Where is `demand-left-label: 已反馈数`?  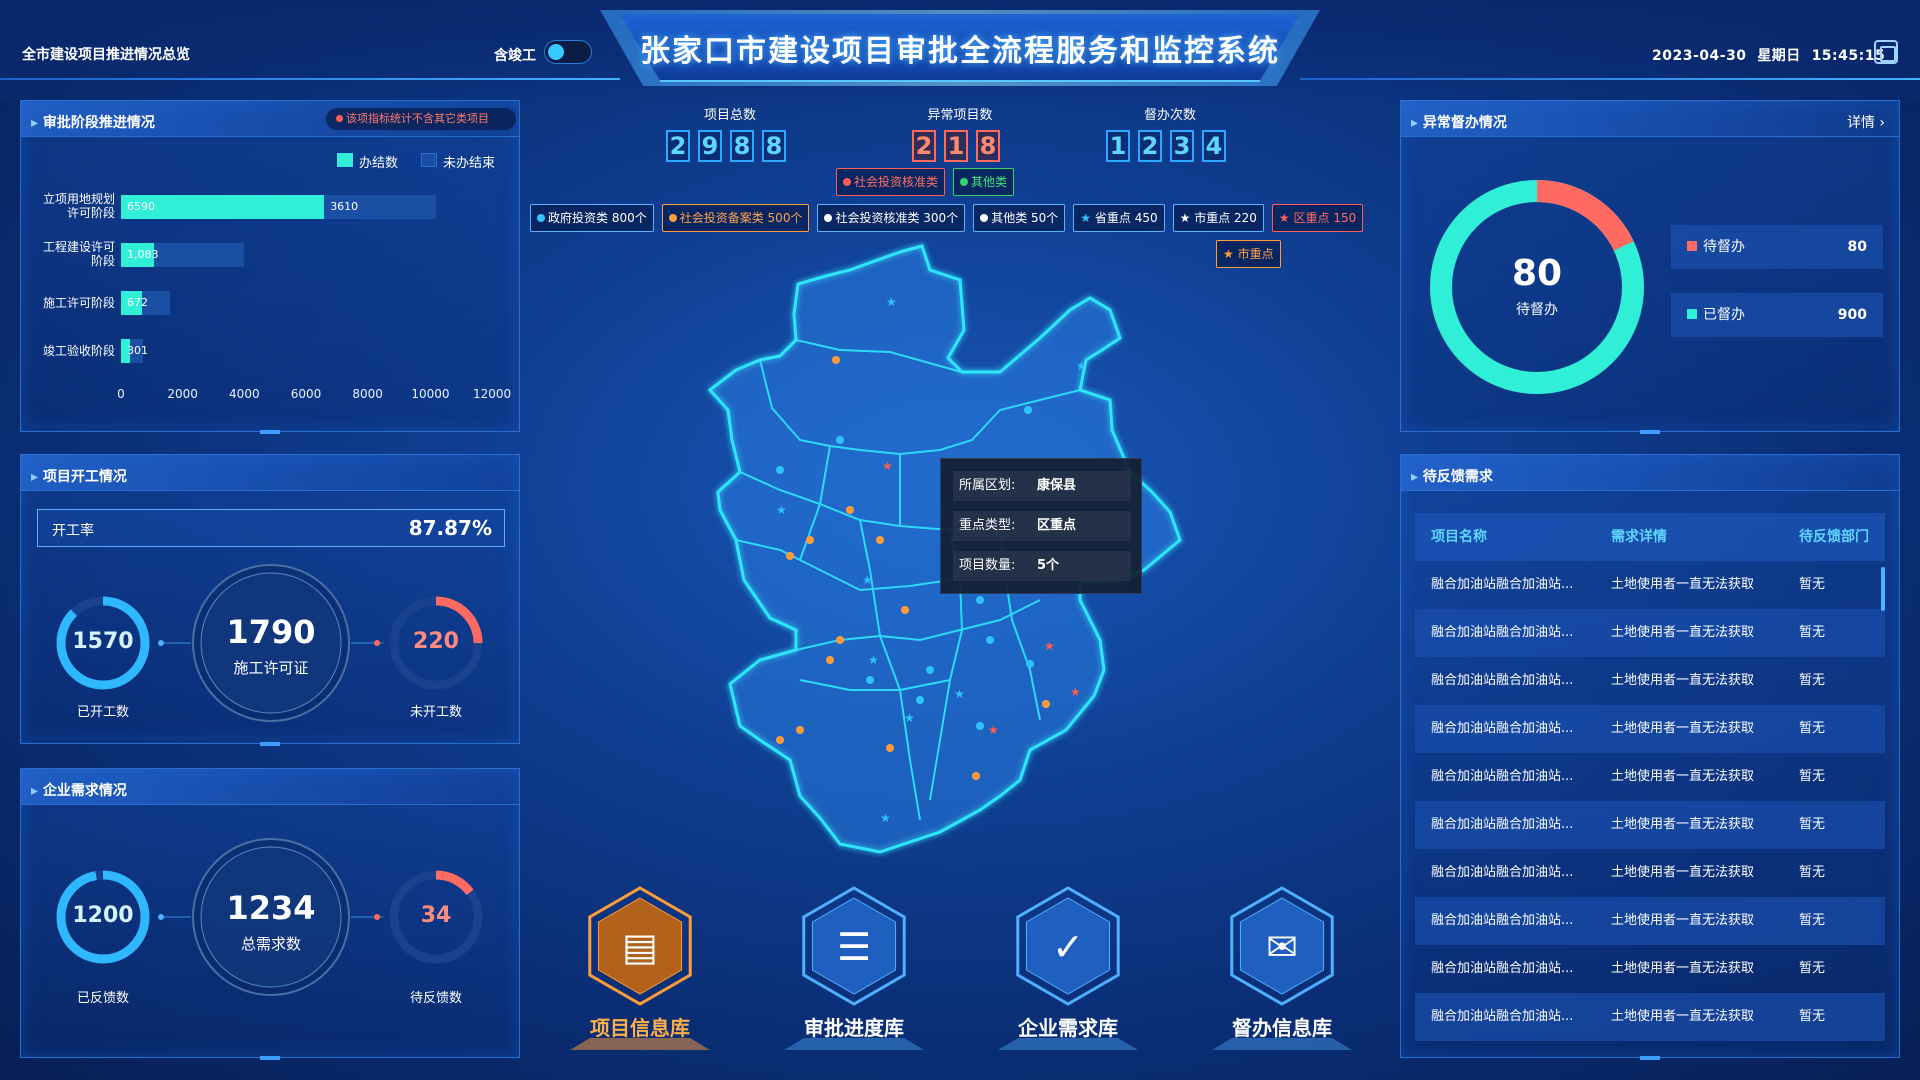 demand-left-label: 已反馈数 is located at coordinates (102, 998).